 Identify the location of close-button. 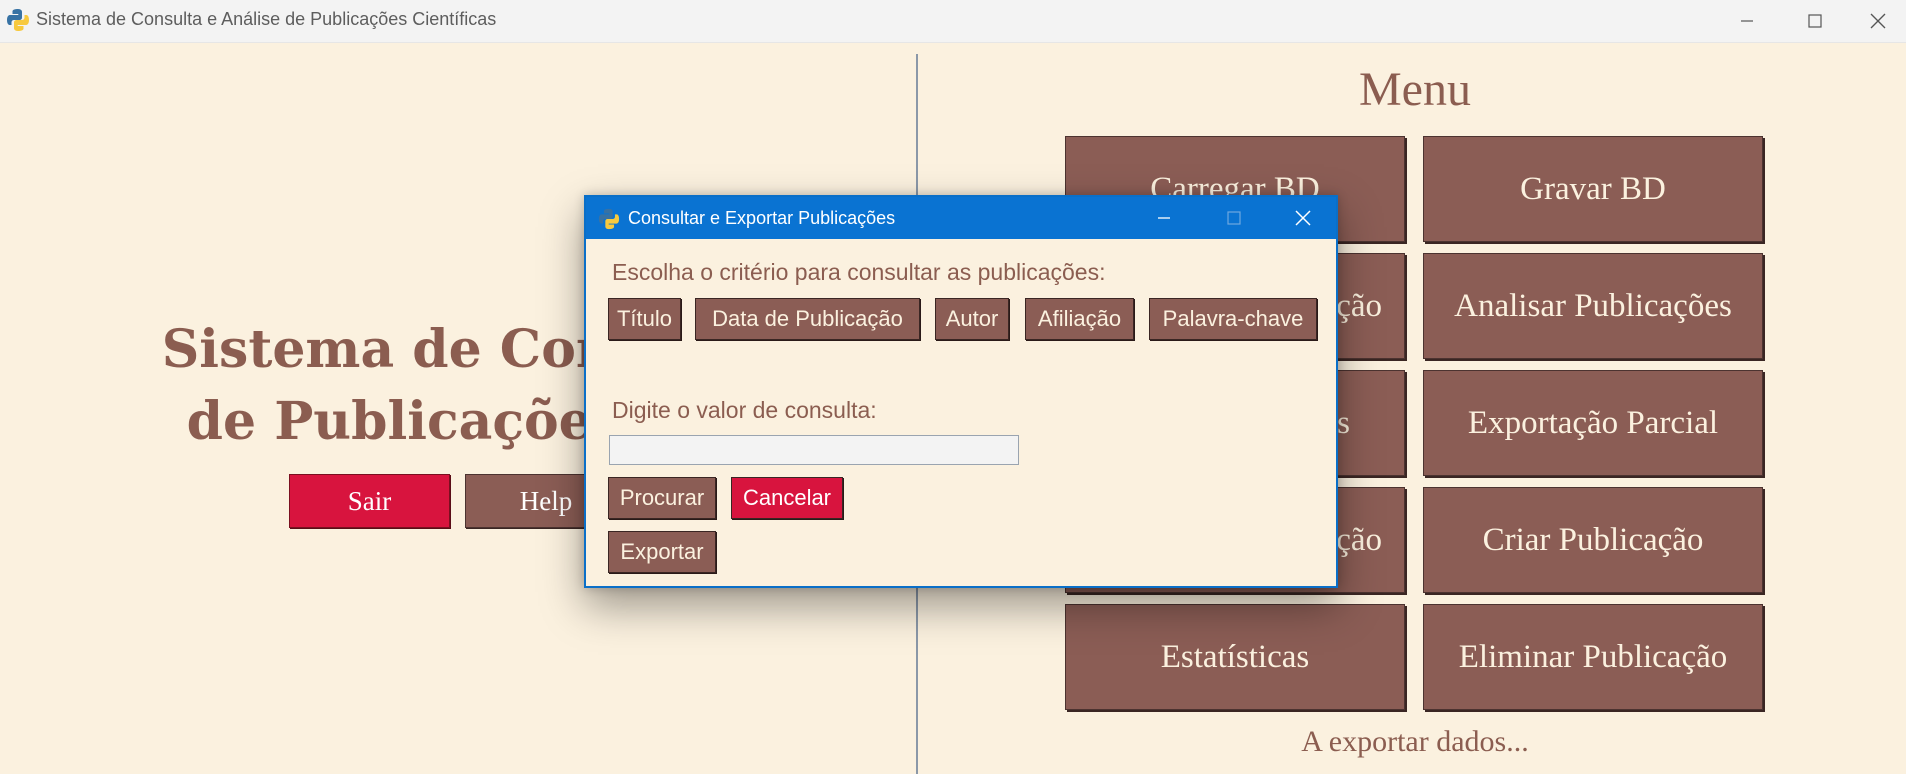
(1878, 21).